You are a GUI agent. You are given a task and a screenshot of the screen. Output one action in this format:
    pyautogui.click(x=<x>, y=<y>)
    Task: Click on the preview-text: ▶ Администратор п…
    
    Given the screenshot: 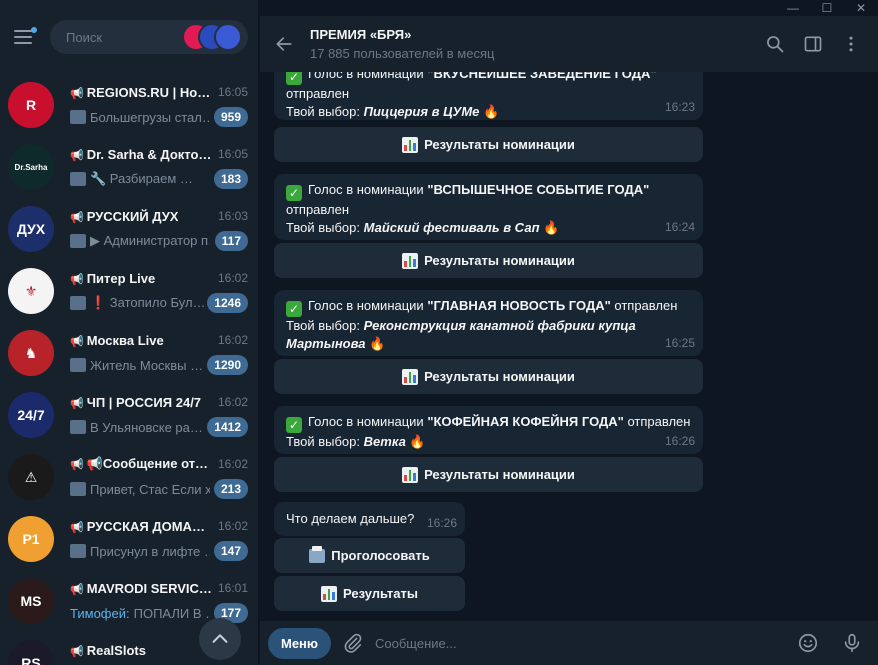 What is the action you would take?
    pyautogui.click(x=150, y=240)
    